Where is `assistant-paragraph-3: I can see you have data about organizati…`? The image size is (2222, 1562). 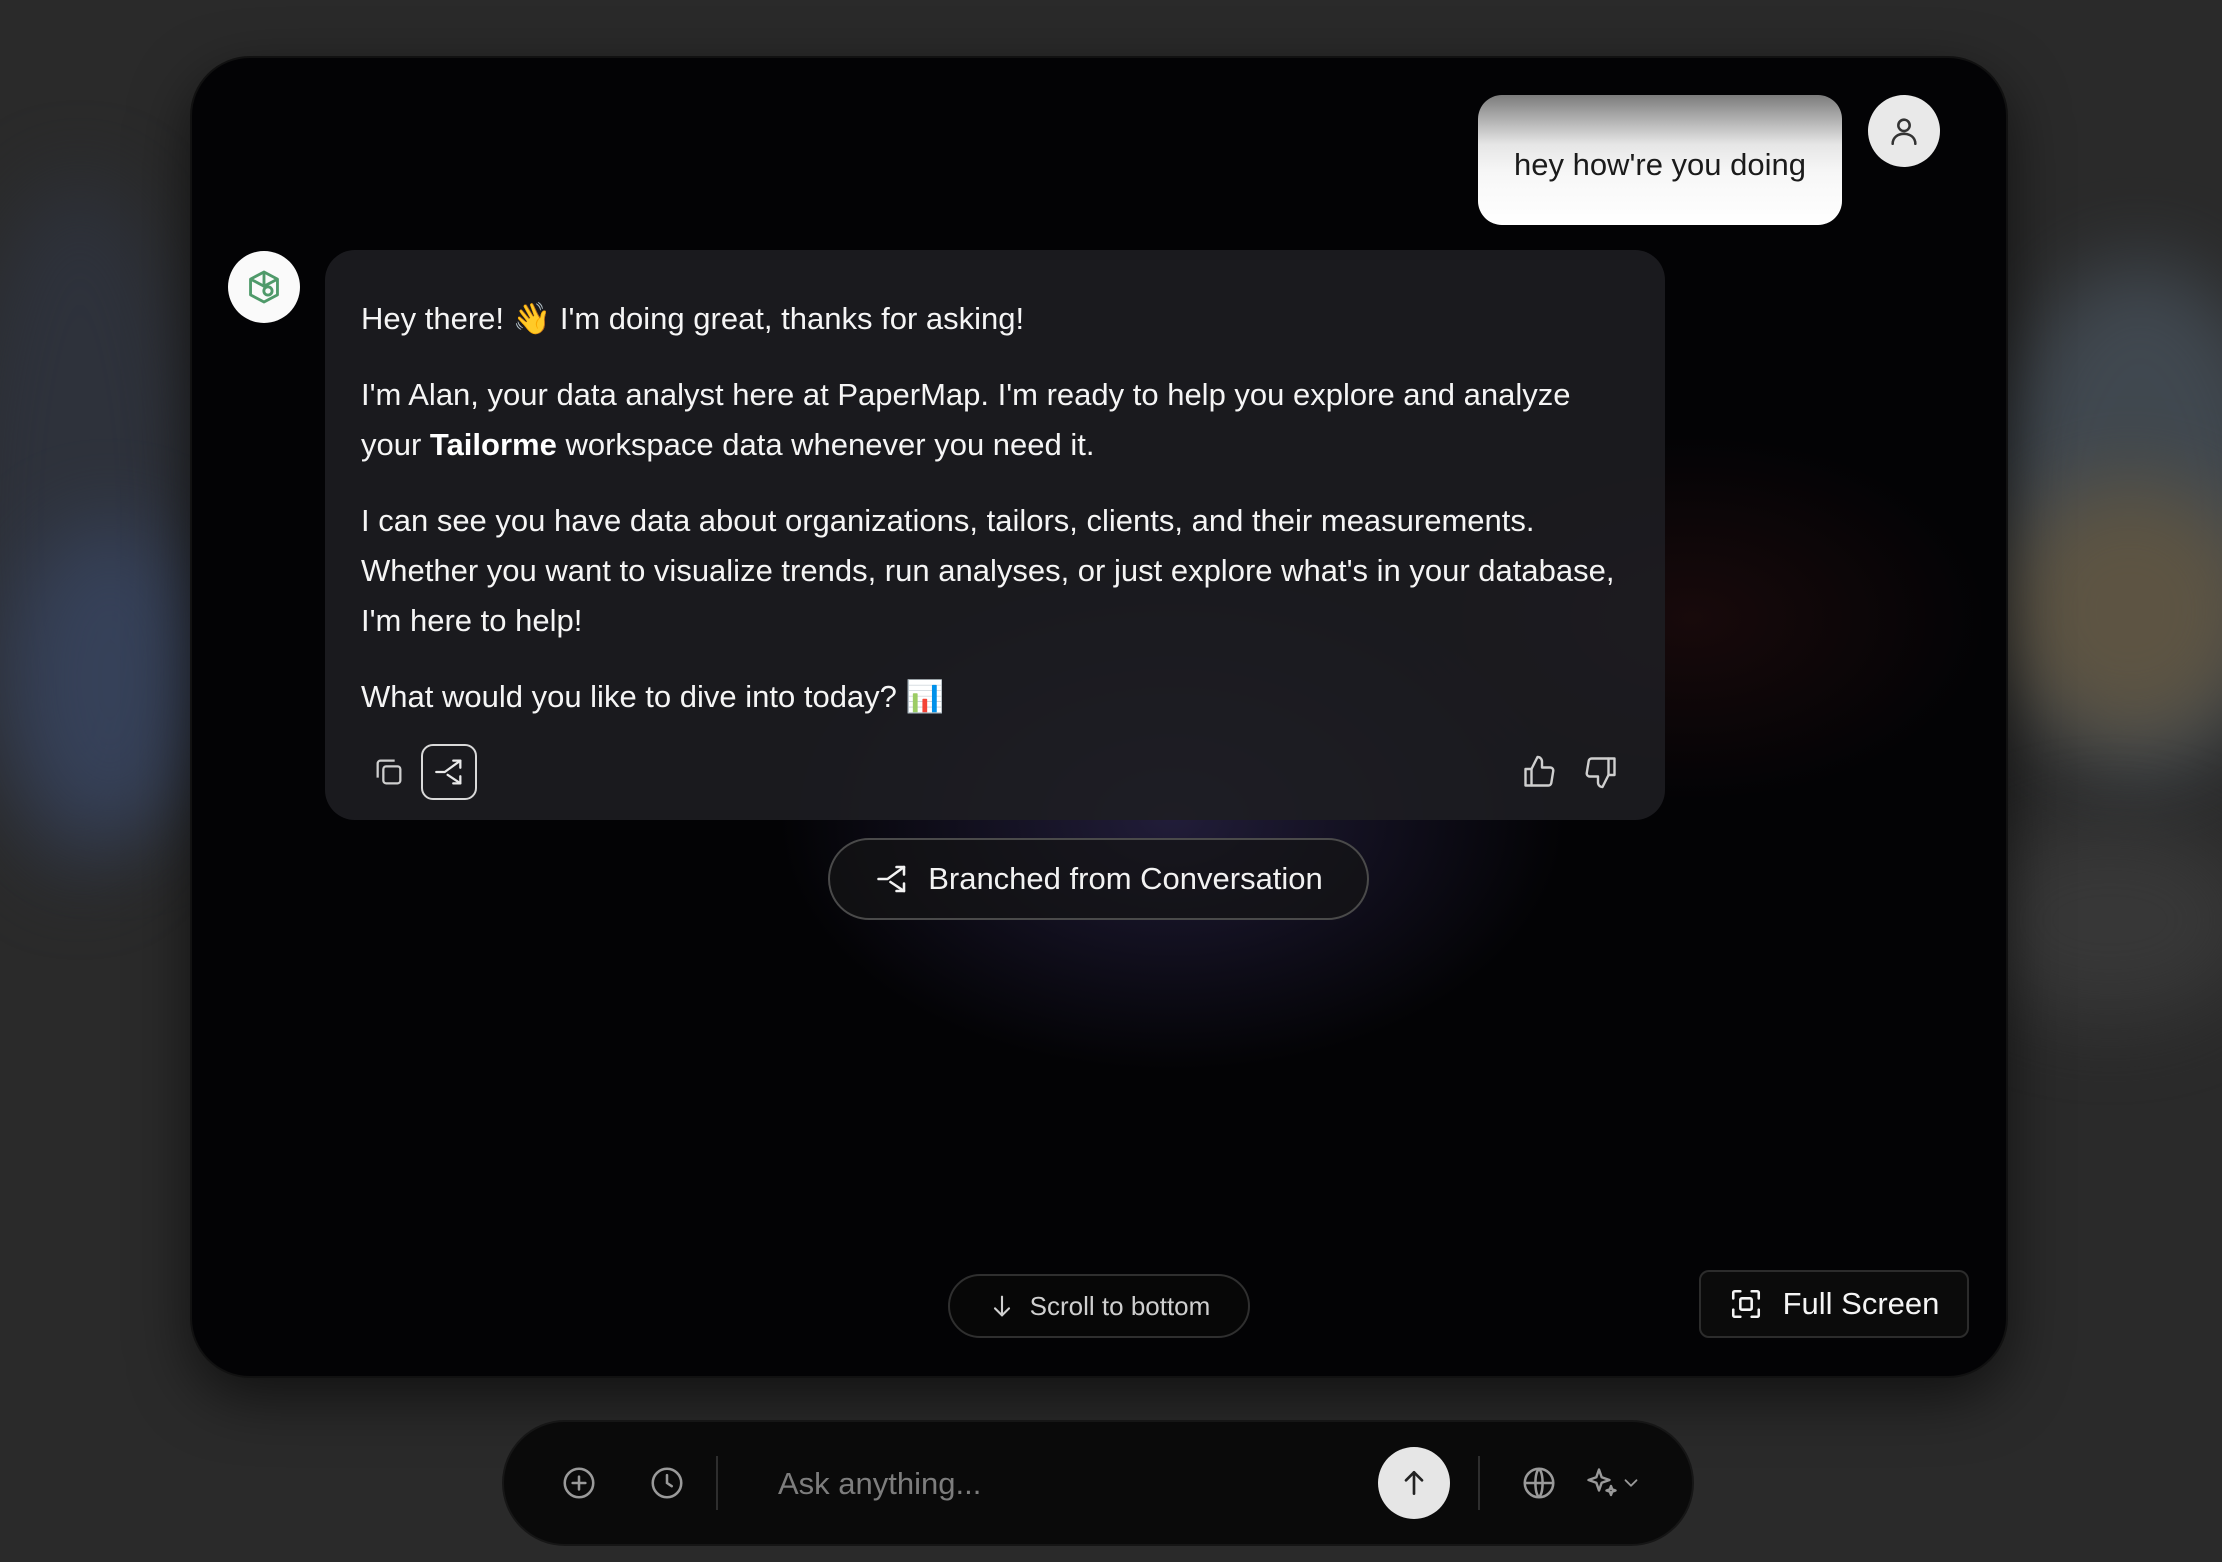 assistant-paragraph-3: I can see you have data about organizati… is located at coordinates (988, 570).